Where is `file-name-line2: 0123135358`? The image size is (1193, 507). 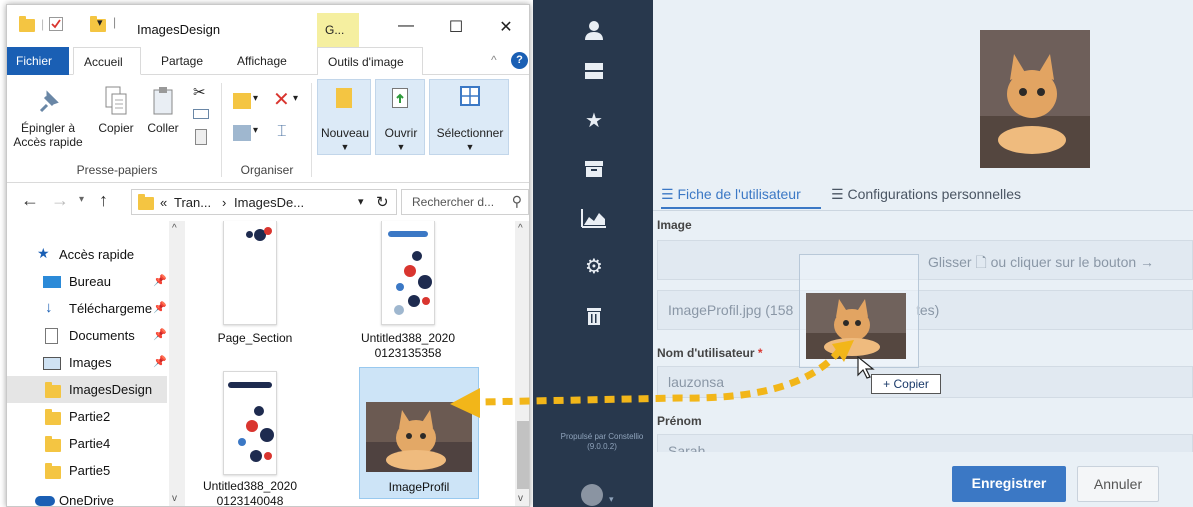
file-name-line2: 0123135358 is located at coordinates (408, 353).